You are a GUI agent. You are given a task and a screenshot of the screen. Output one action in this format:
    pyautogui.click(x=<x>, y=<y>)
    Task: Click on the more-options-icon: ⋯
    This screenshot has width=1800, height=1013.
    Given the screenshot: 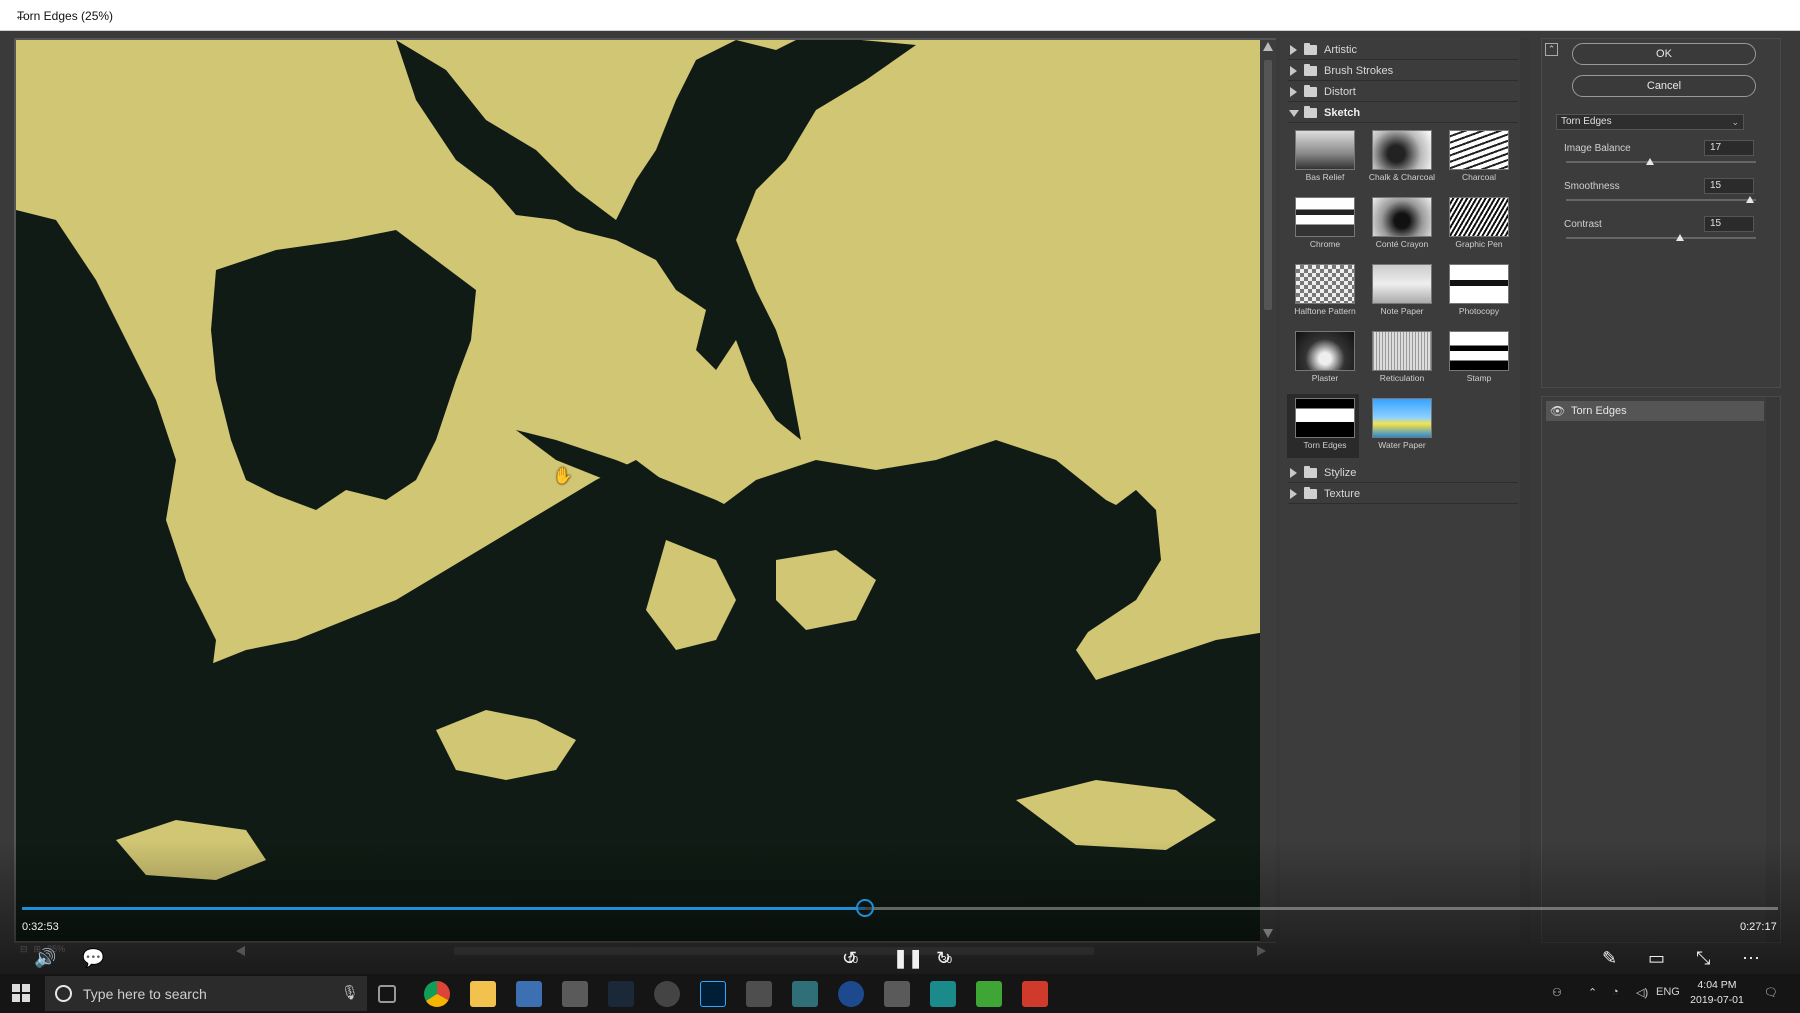 What is the action you would take?
    pyautogui.click(x=1751, y=958)
    